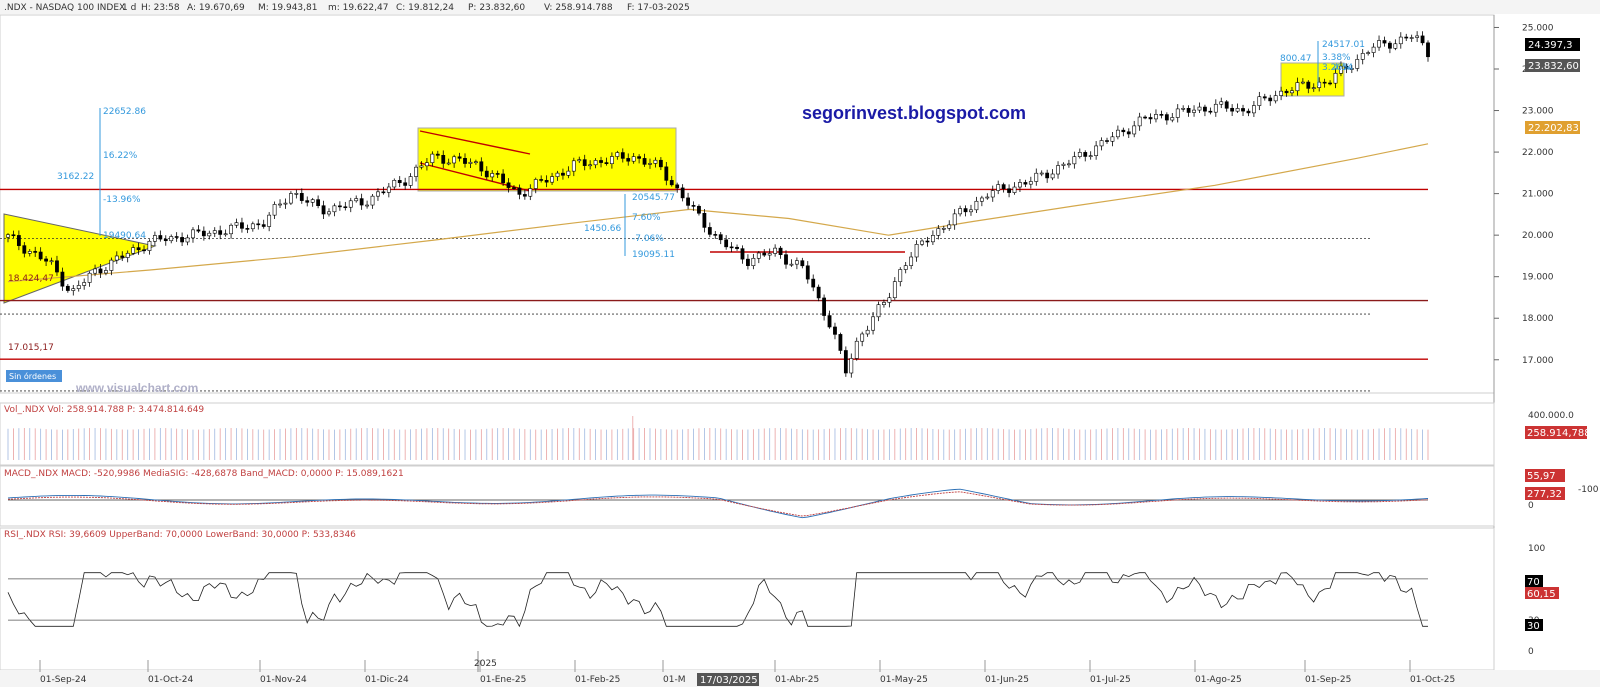  I want to click on time-tick-label: 01-Oct-24, so click(170, 680).